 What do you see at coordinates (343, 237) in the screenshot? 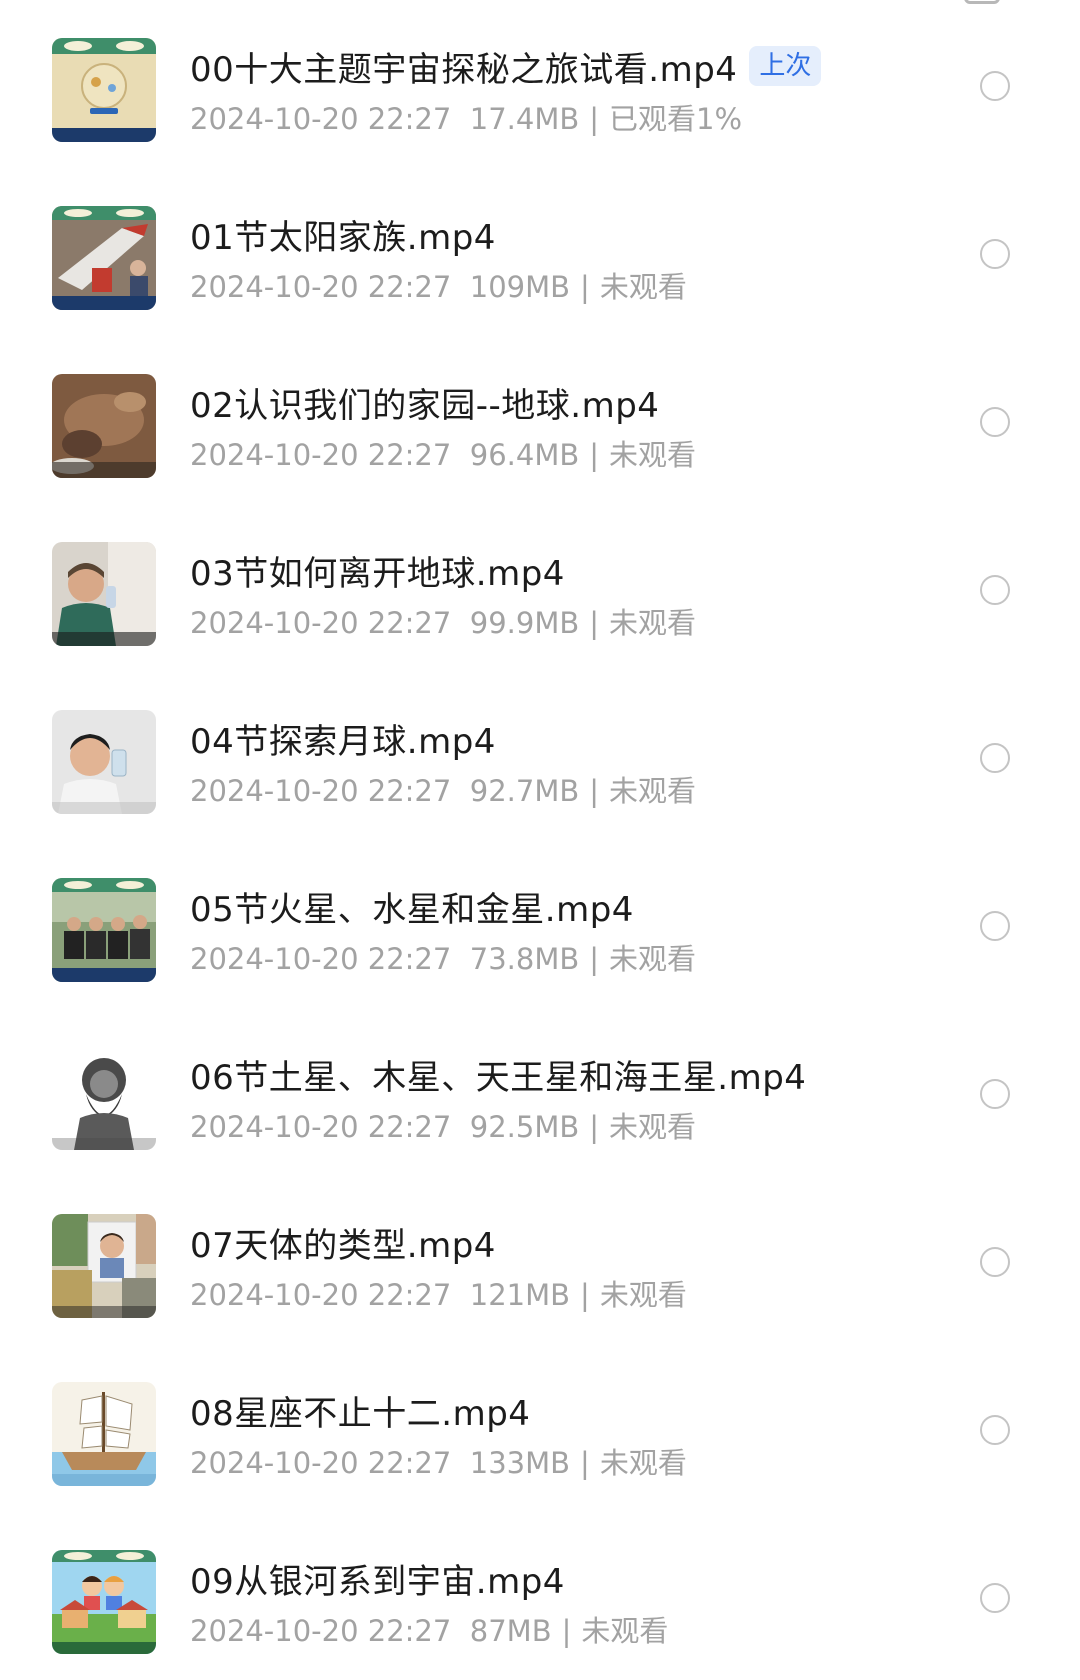
I see `video-title: 01节太阳家族.mp4` at bounding box center [343, 237].